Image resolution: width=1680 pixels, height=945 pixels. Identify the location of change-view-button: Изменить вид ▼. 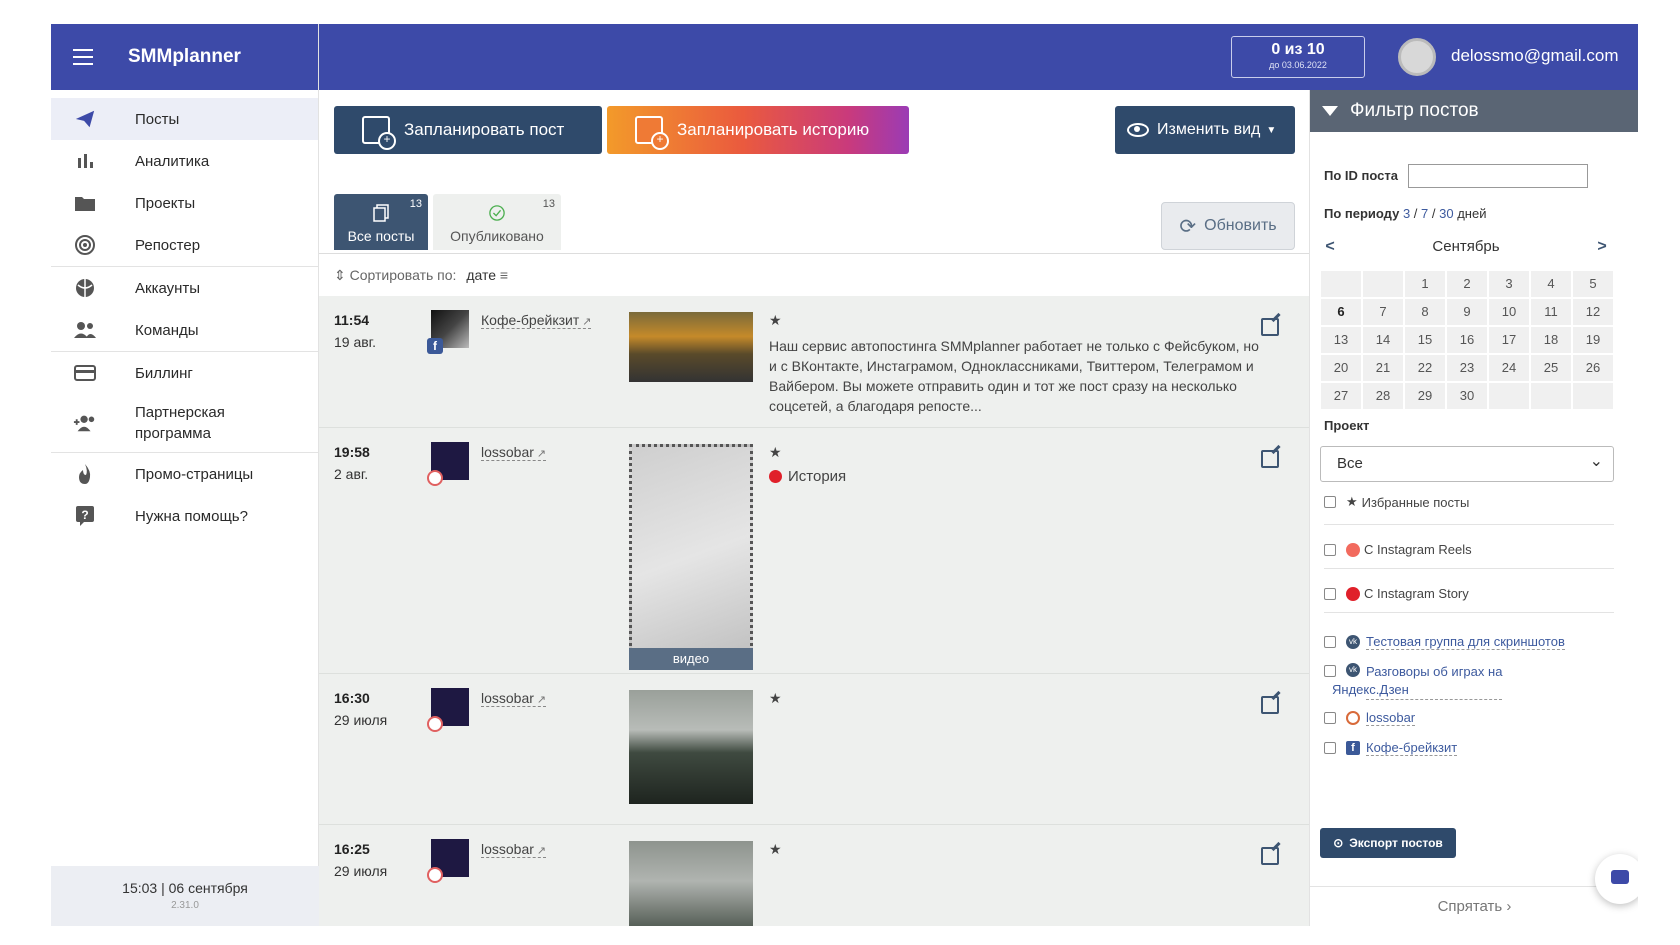
(1205, 130).